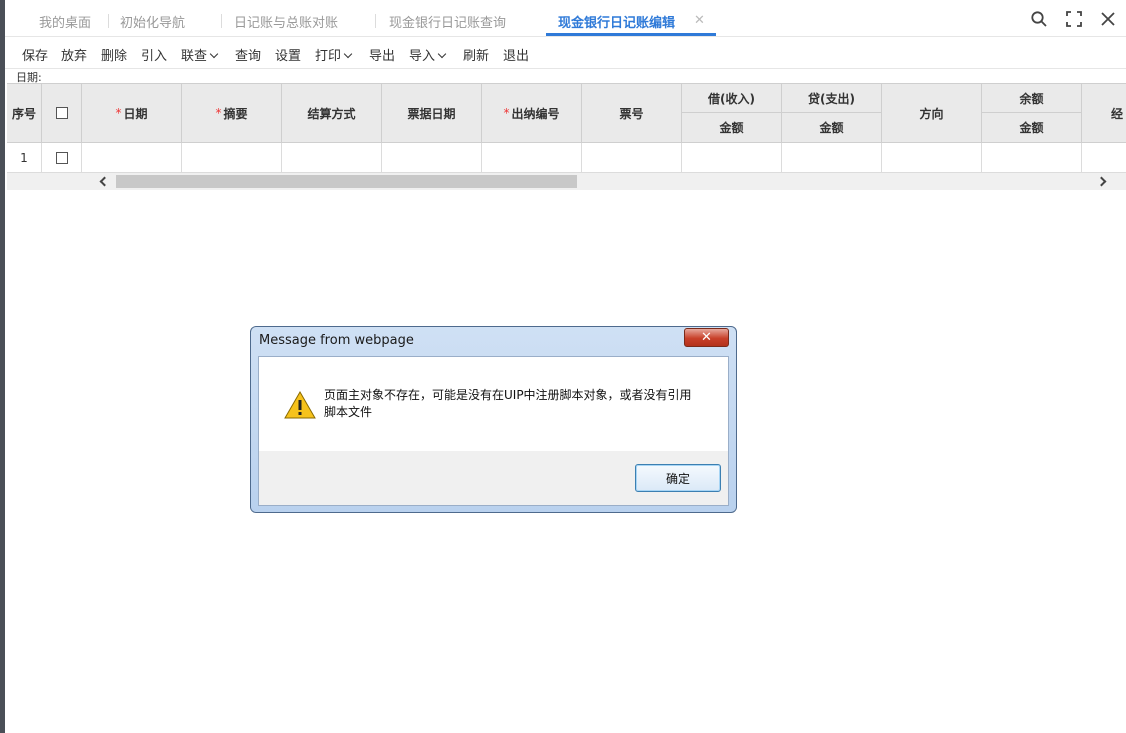  Describe the element at coordinates (348, 412) in the screenshot. I see `dialog-message-line: 脚本文件` at that location.